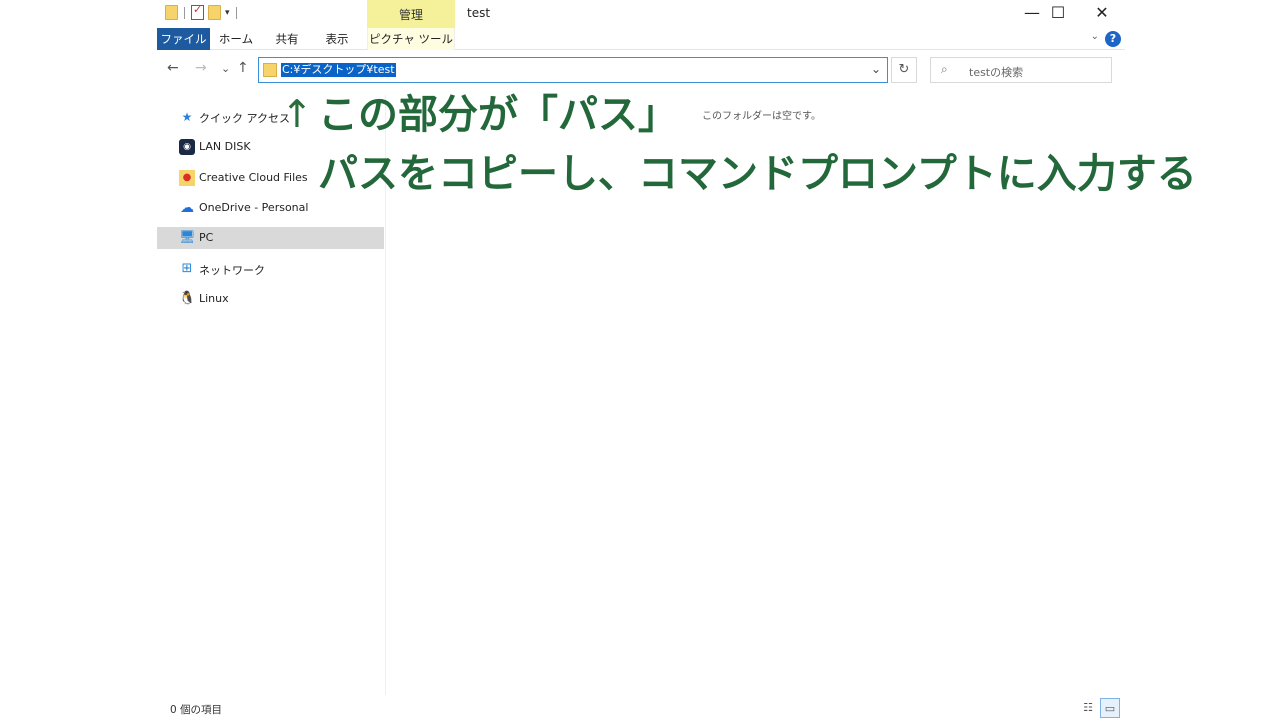  What do you see at coordinates (254, 207) in the screenshot?
I see `sidebar-item-label: OneDrive - Personal` at bounding box center [254, 207].